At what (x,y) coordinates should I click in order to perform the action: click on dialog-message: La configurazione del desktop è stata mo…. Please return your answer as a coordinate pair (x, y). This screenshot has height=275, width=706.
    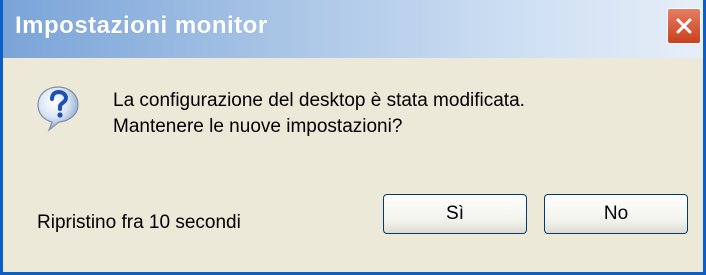
    Looking at the image, I should click on (319, 114).